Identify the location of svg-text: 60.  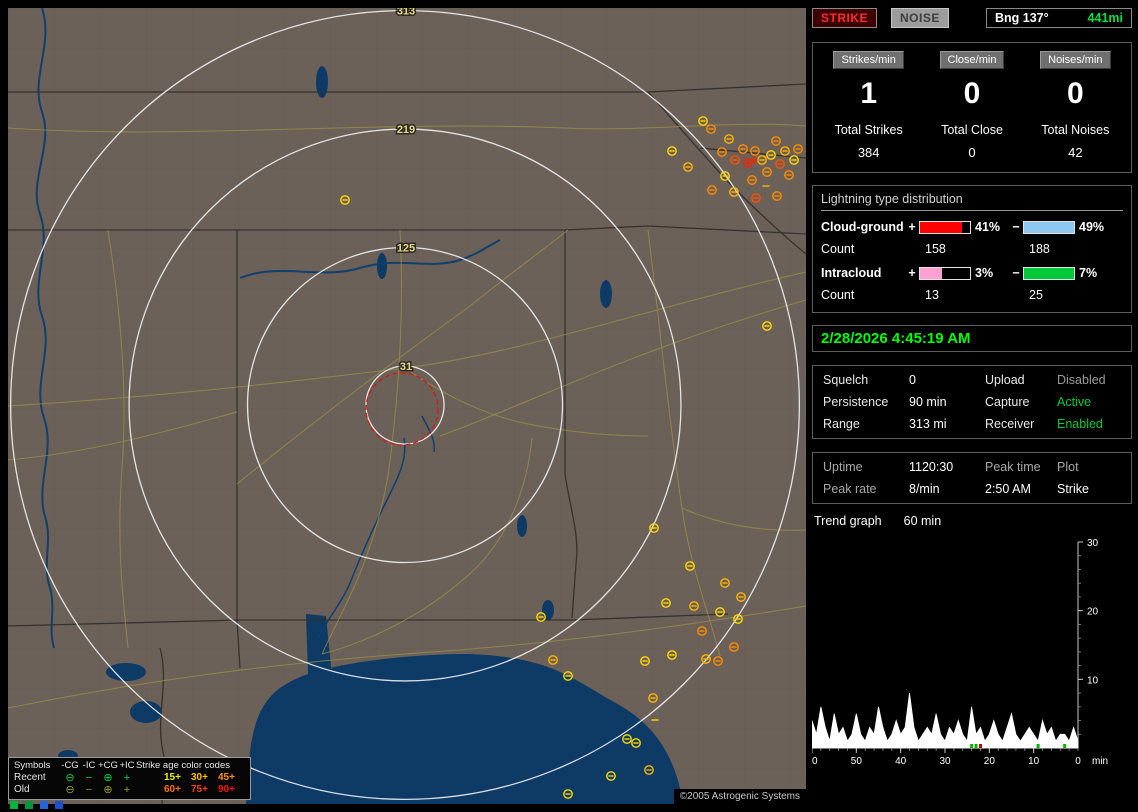
(815, 761).